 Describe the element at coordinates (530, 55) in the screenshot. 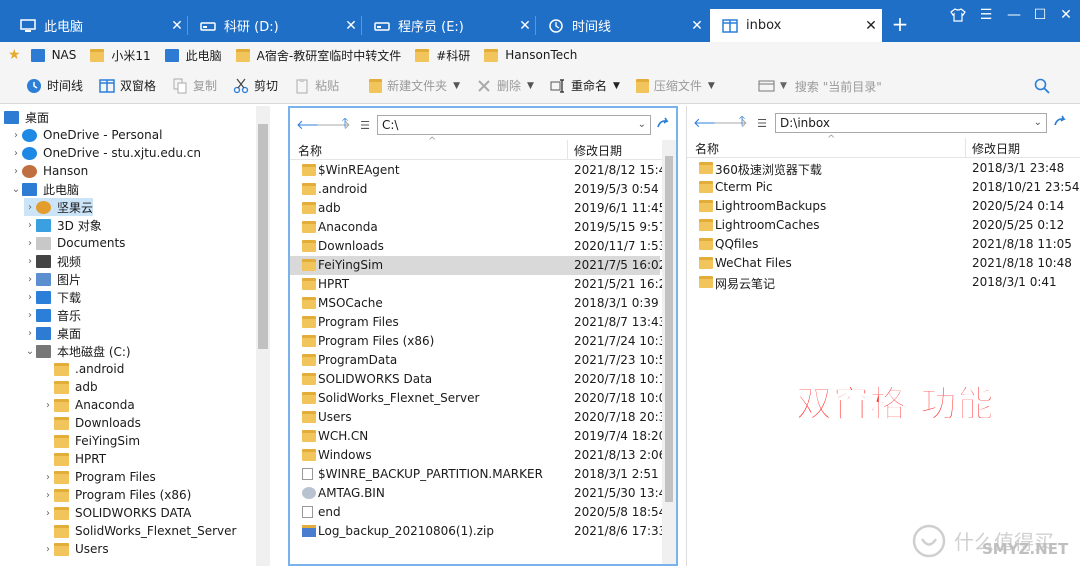

I see `favorite-hansontech: HansonTech` at that location.